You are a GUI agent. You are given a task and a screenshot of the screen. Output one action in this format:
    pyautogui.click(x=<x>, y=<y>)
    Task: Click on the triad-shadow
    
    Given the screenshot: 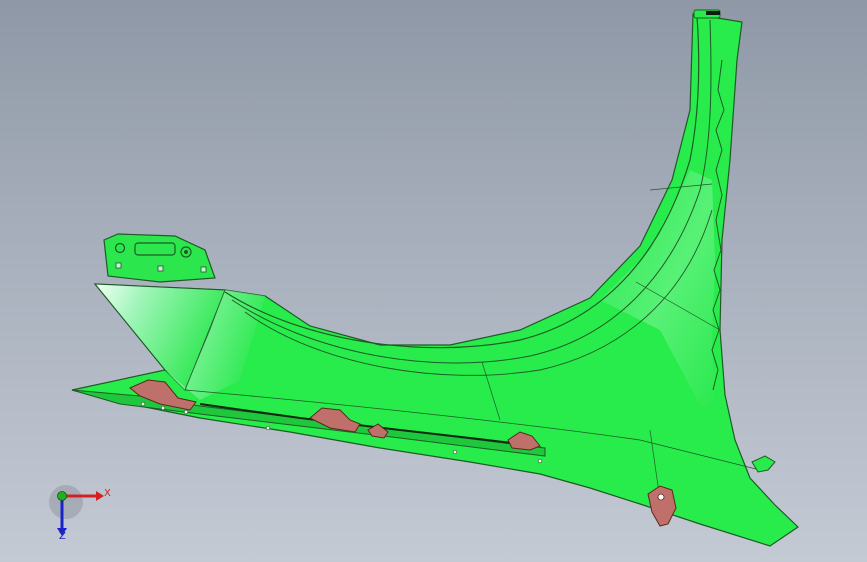 What is the action you would take?
    pyautogui.click(x=66, y=502)
    